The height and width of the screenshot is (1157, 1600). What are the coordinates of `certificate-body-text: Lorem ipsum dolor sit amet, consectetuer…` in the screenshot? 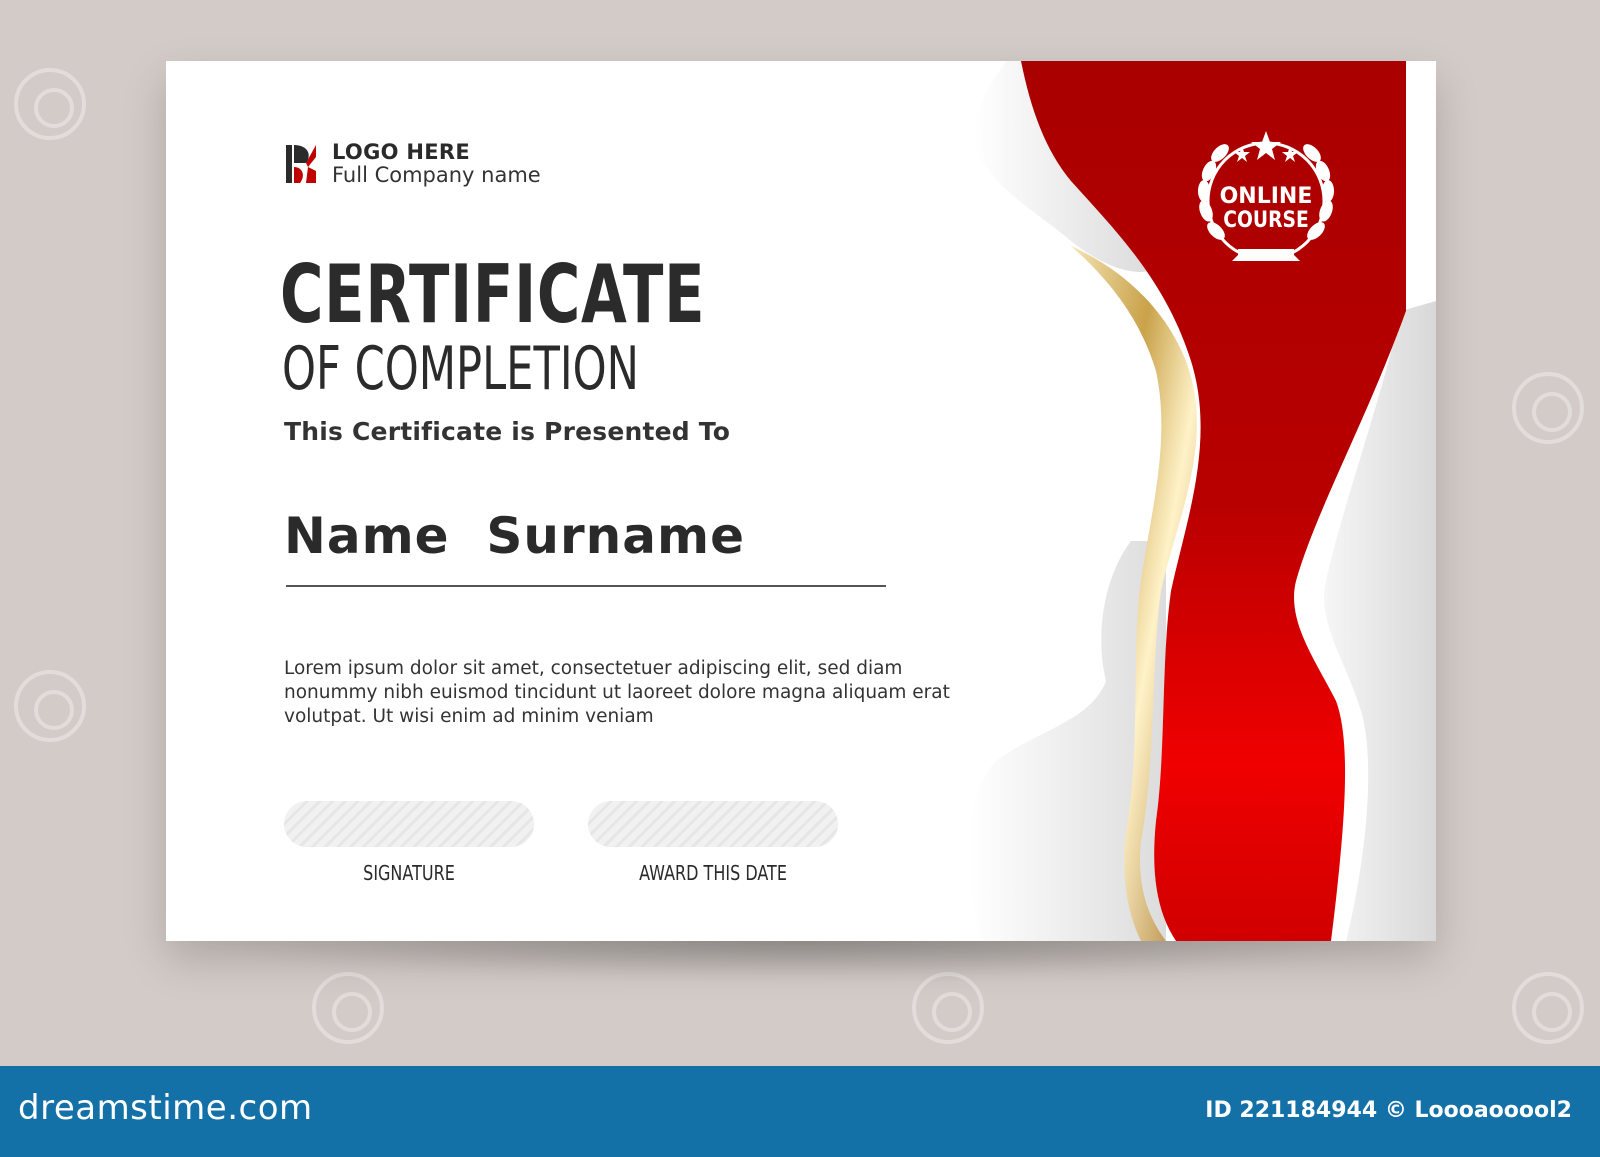 It's located at (617, 692).